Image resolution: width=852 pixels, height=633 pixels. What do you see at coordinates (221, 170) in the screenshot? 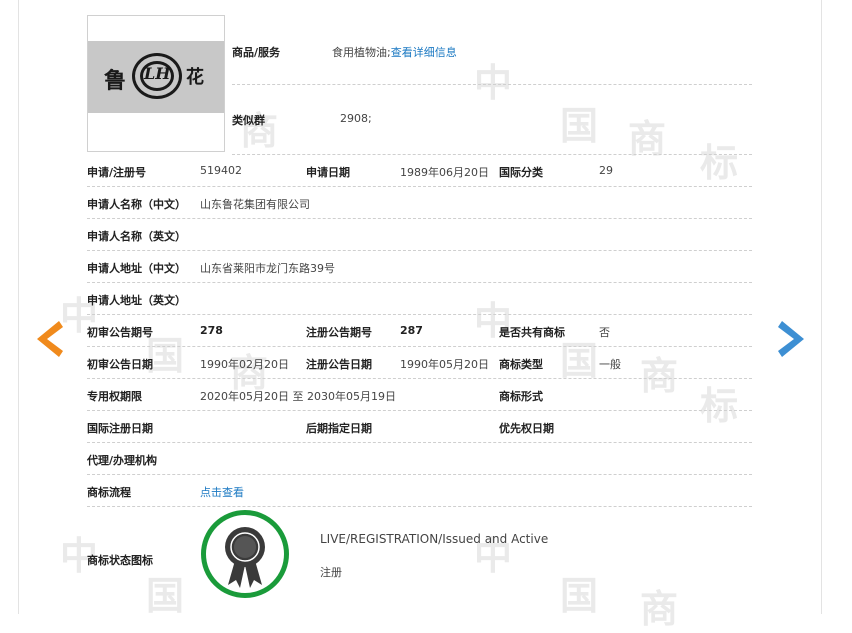
I see `reg-no-value: 519402` at bounding box center [221, 170].